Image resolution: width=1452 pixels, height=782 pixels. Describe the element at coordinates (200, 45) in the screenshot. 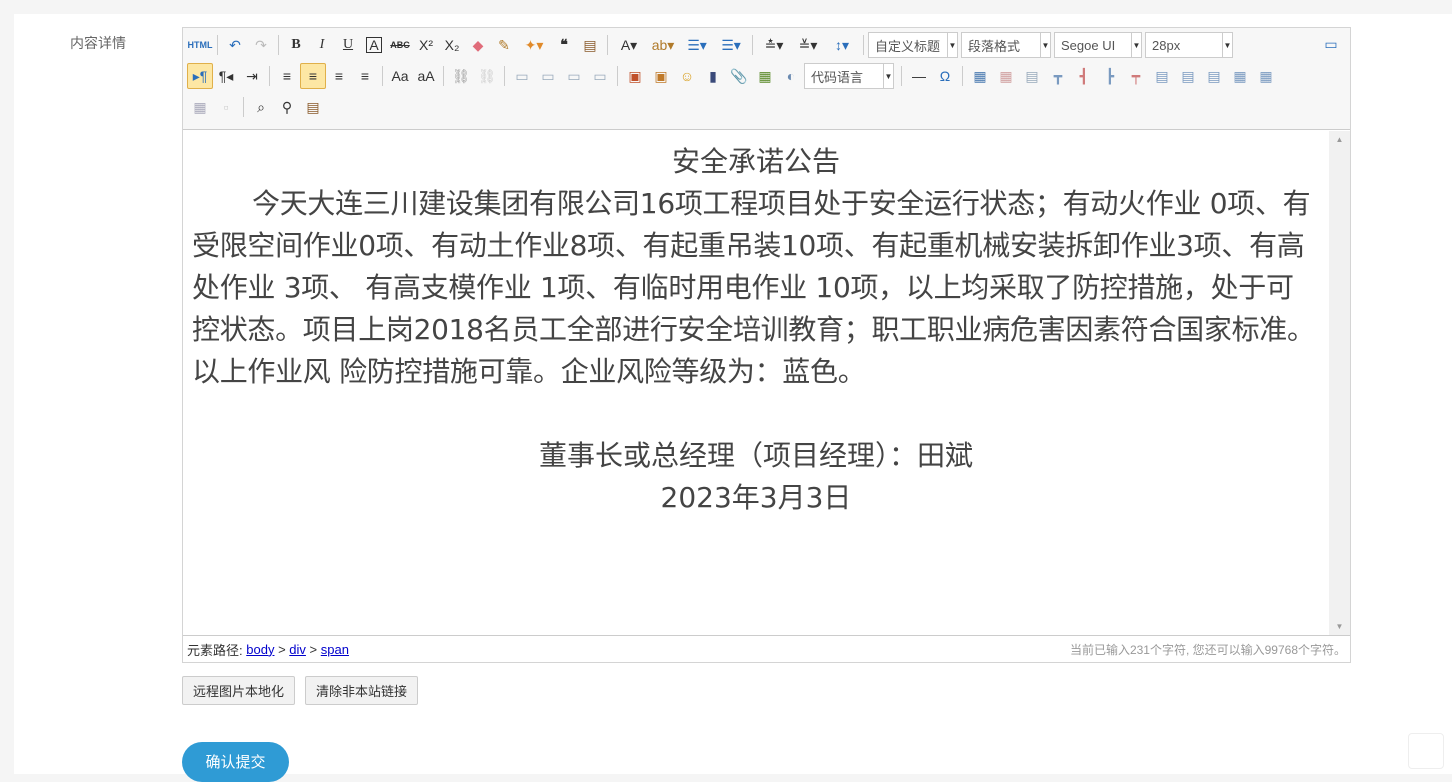

I see `source-html-button: HTML` at that location.